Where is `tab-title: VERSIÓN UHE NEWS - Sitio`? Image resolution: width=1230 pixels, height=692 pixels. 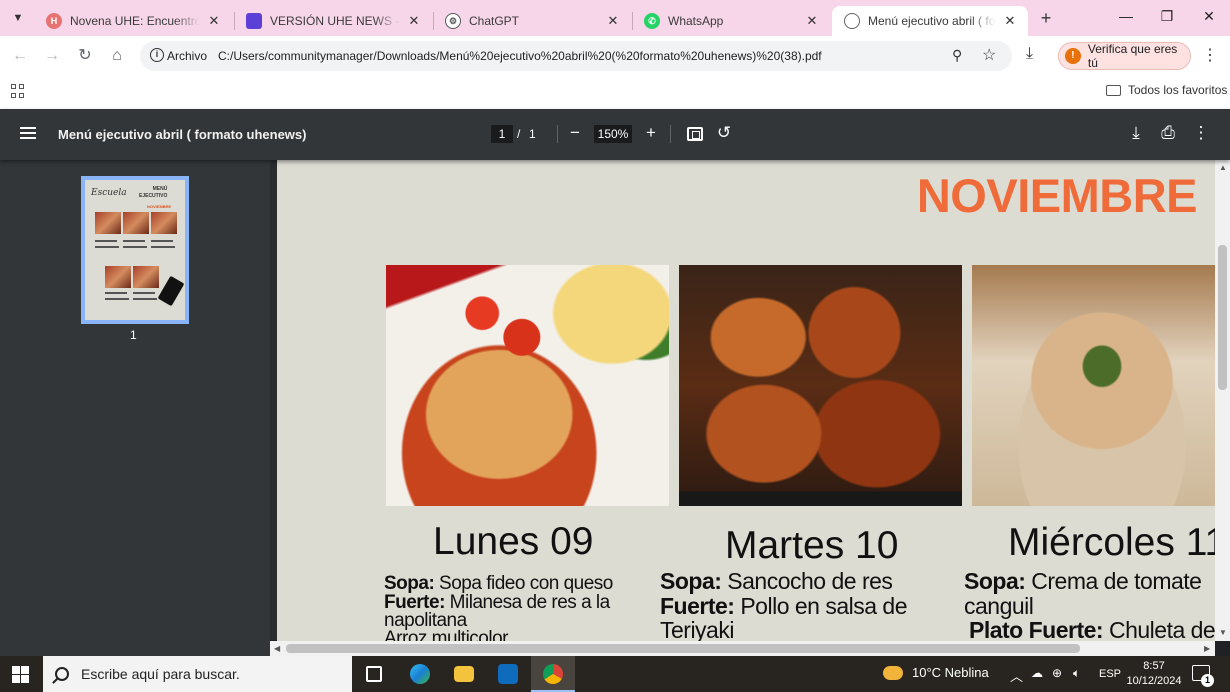 tab-title: VERSIÓN UHE NEWS - Sitio is located at coordinates (335, 21).